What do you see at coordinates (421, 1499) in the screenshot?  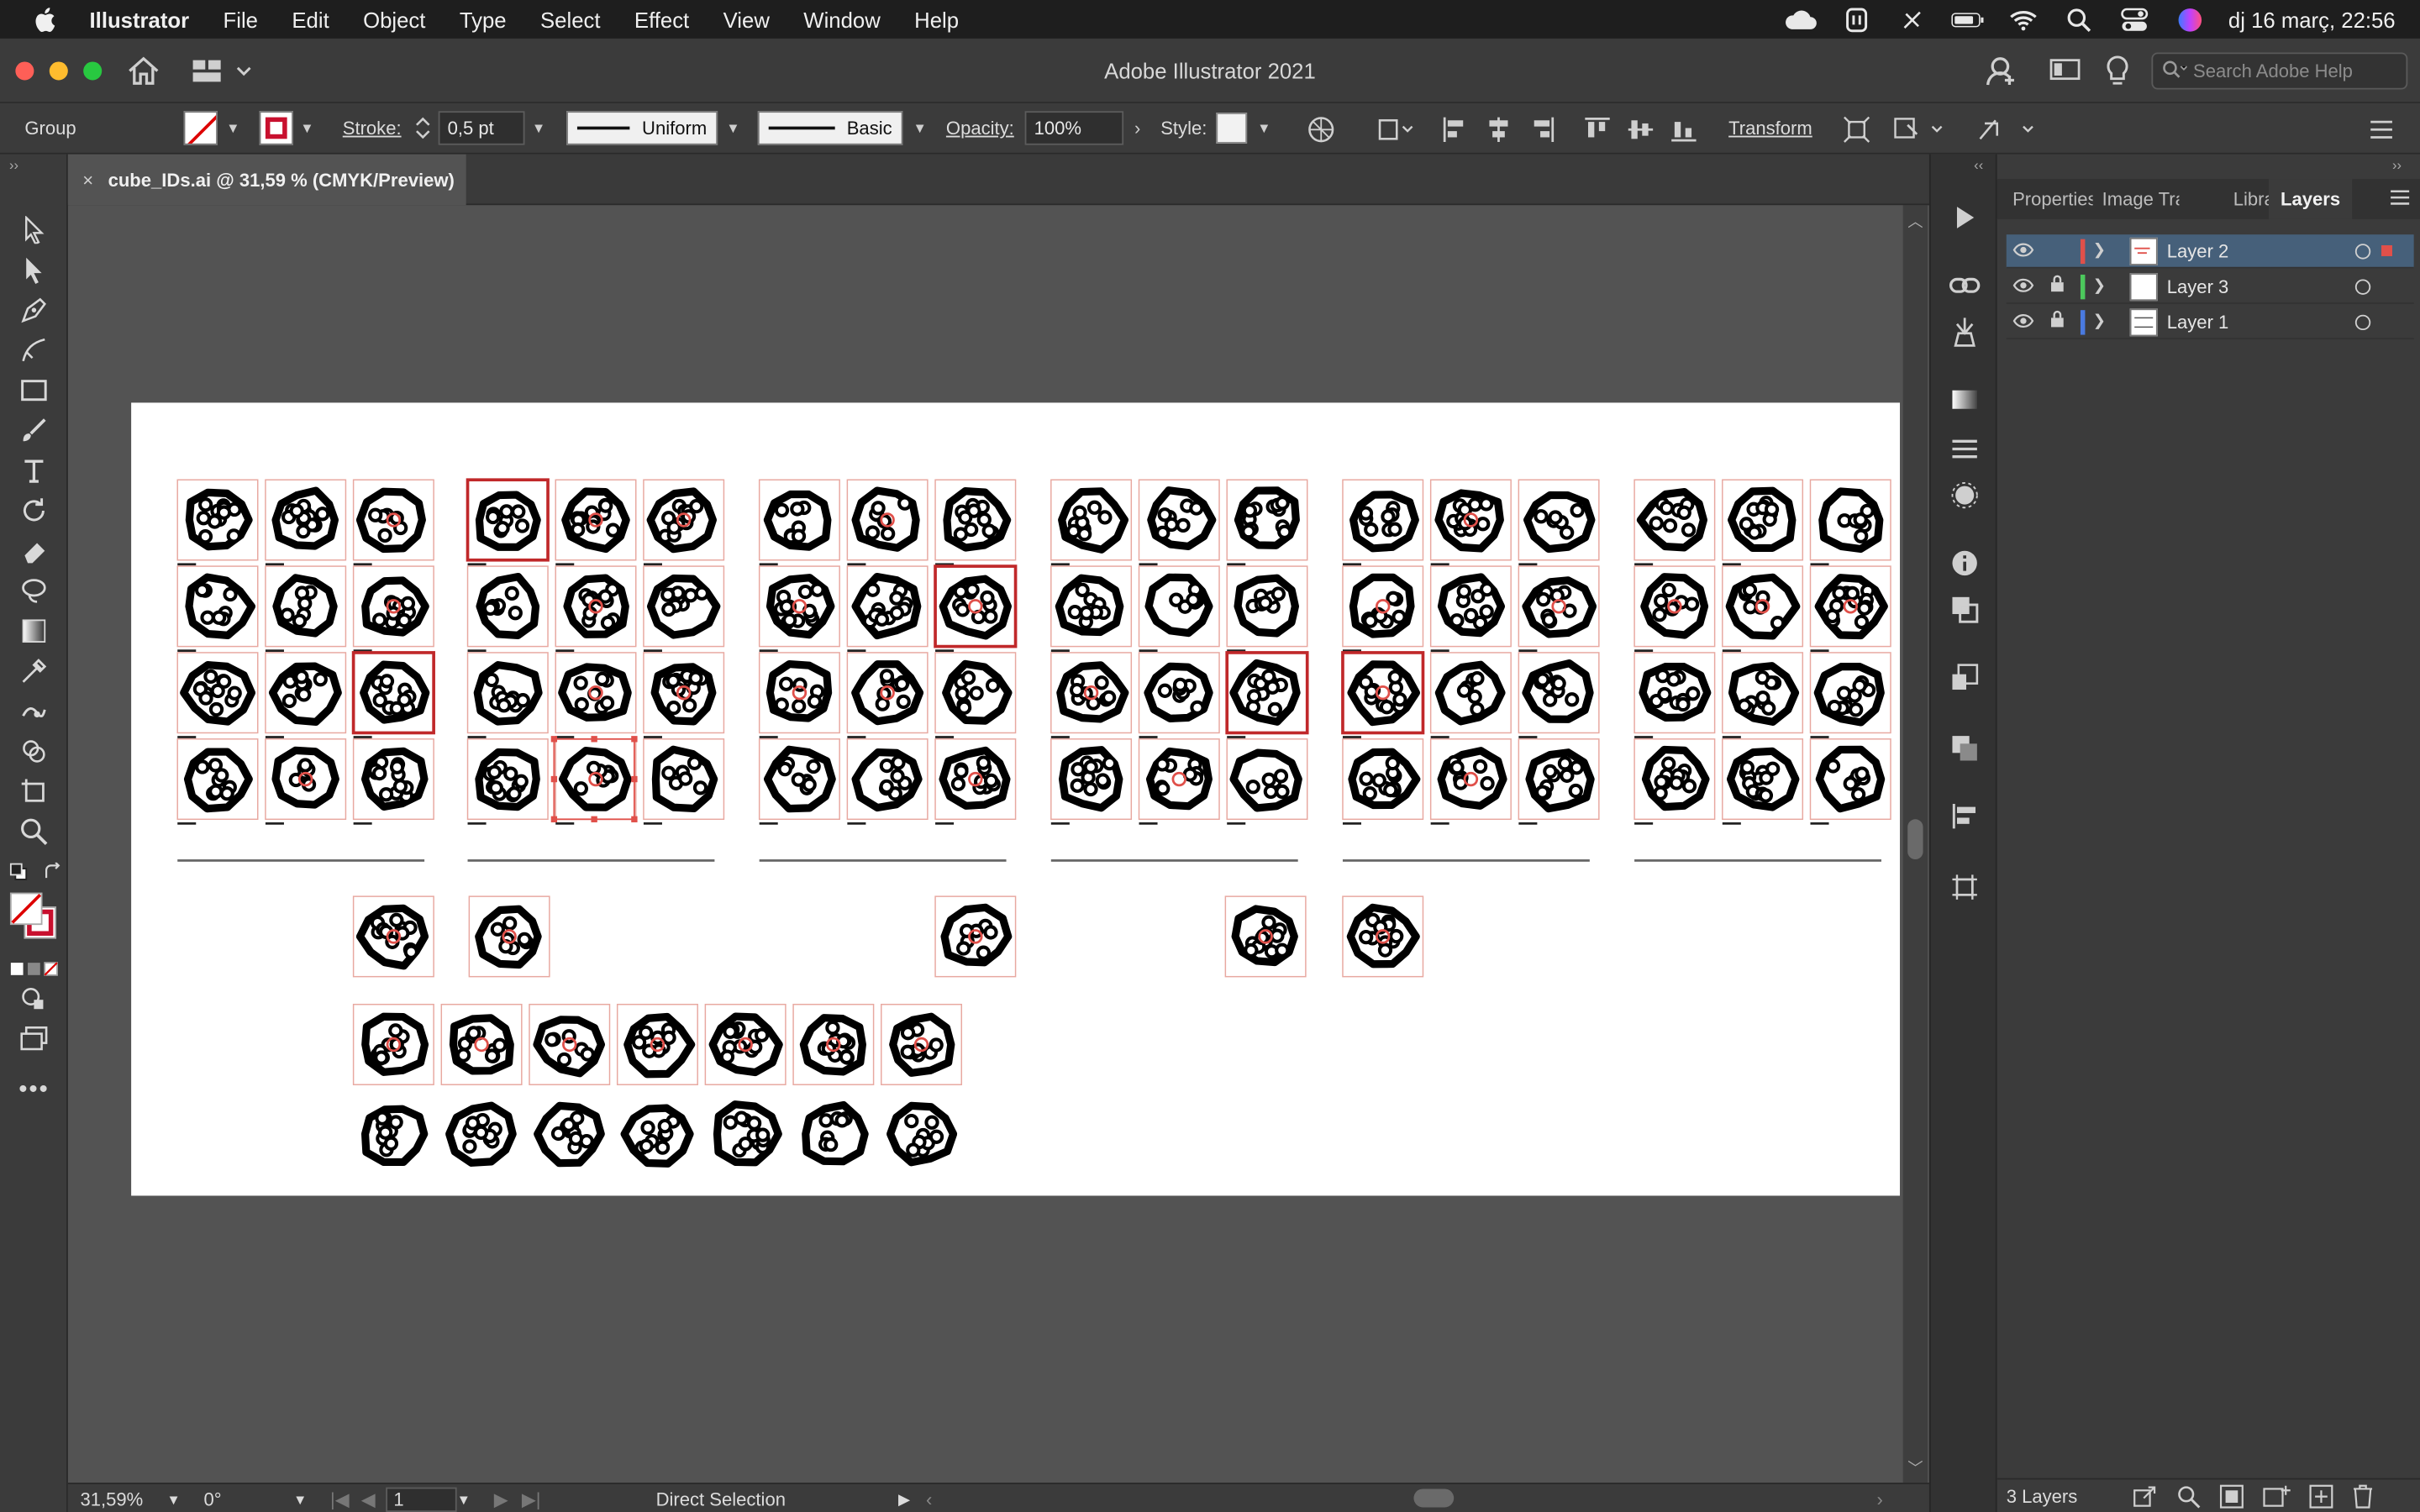 I see `artboard-number-field: 1` at bounding box center [421, 1499].